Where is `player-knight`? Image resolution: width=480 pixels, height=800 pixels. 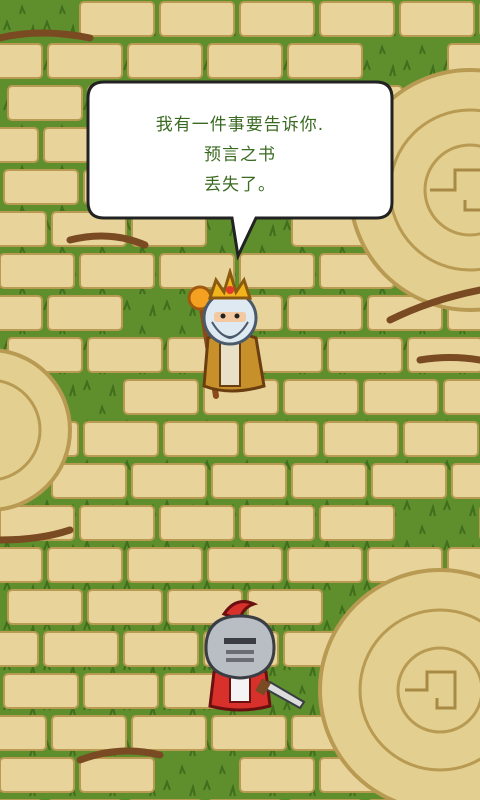 player-knight is located at coordinates (254, 657).